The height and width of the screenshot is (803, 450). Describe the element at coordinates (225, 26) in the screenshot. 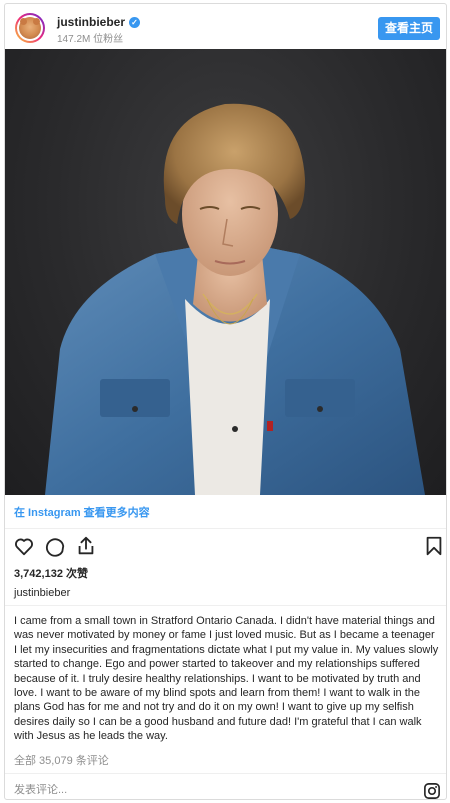

I see `post-header: justinbieber ✓ 147.2M 位粉丝 查看主页` at that location.